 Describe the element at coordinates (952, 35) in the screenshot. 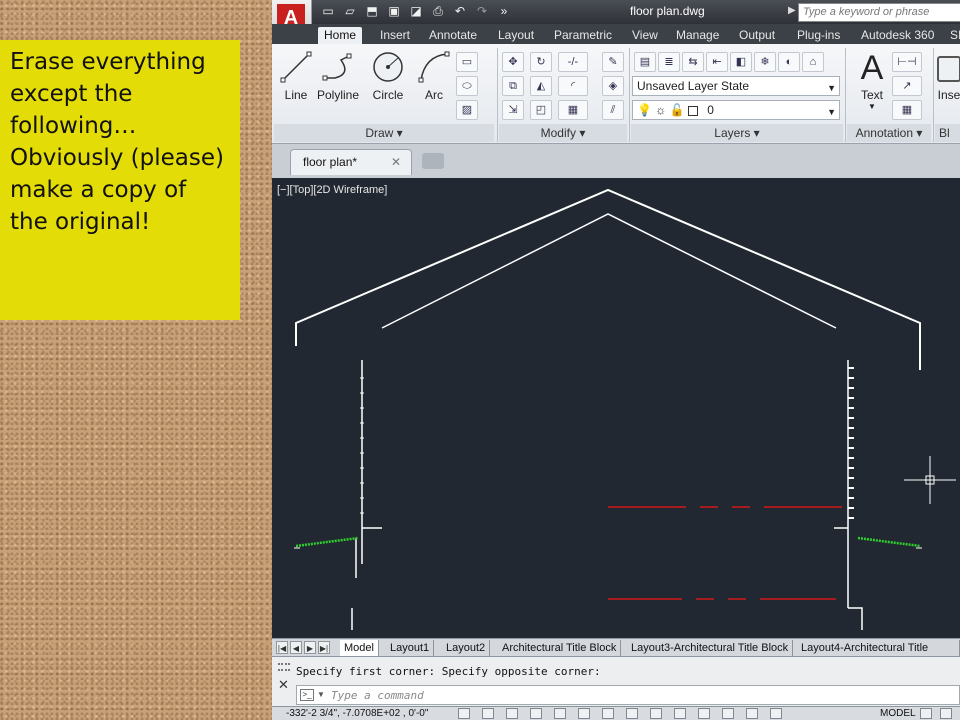

I see `tab-sketchbook: SI` at that location.